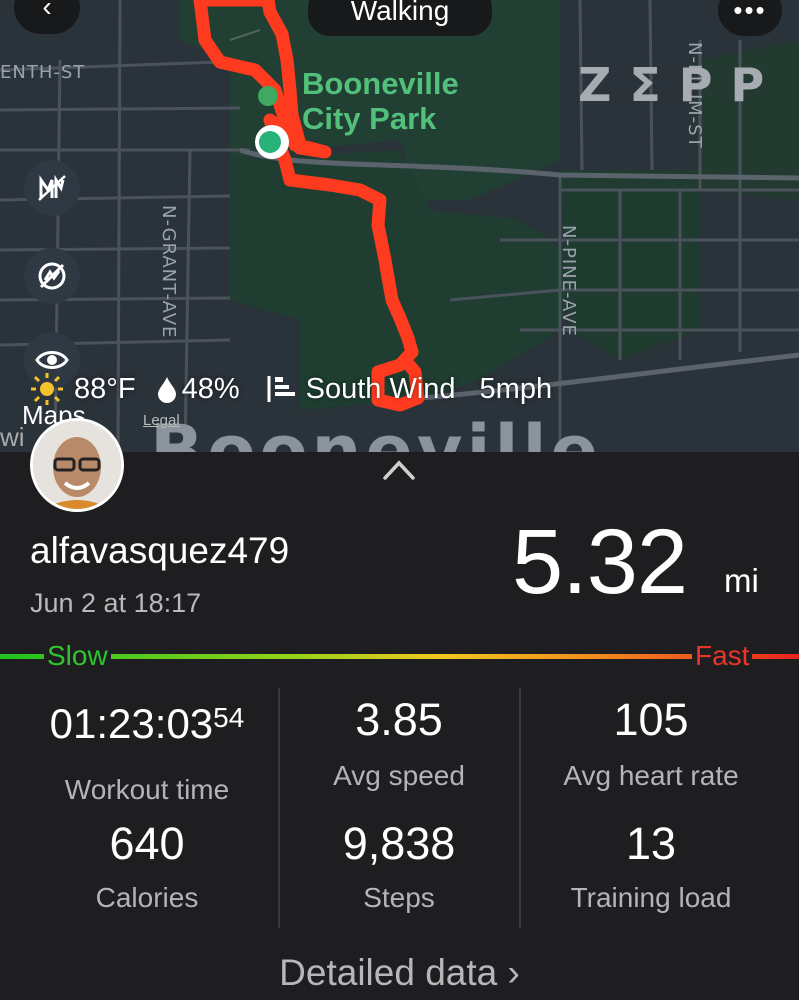 This screenshot has width=799, height=1000. Describe the element at coordinates (399, 775) in the screenshot. I see `avg-speed-label: Avg speed` at that location.